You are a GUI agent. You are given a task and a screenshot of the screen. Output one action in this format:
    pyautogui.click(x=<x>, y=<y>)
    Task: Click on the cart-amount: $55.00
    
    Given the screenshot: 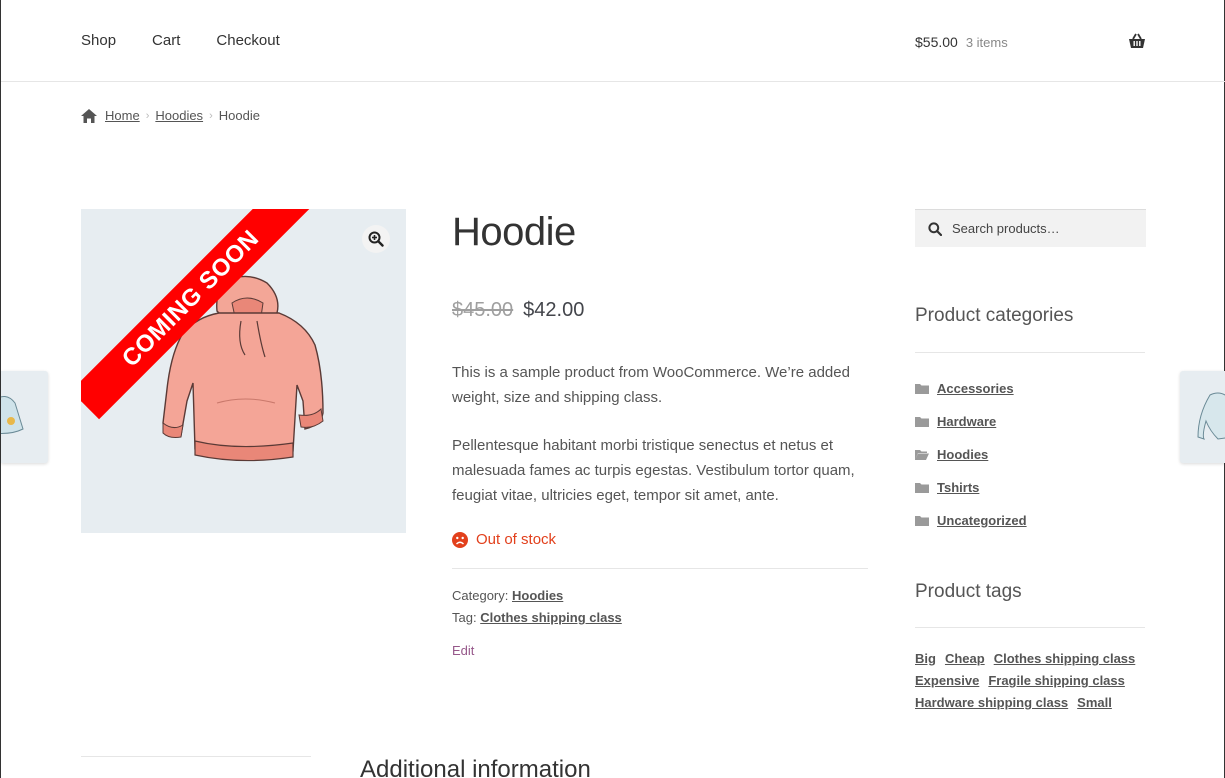 What is the action you would take?
    pyautogui.click(x=936, y=42)
    